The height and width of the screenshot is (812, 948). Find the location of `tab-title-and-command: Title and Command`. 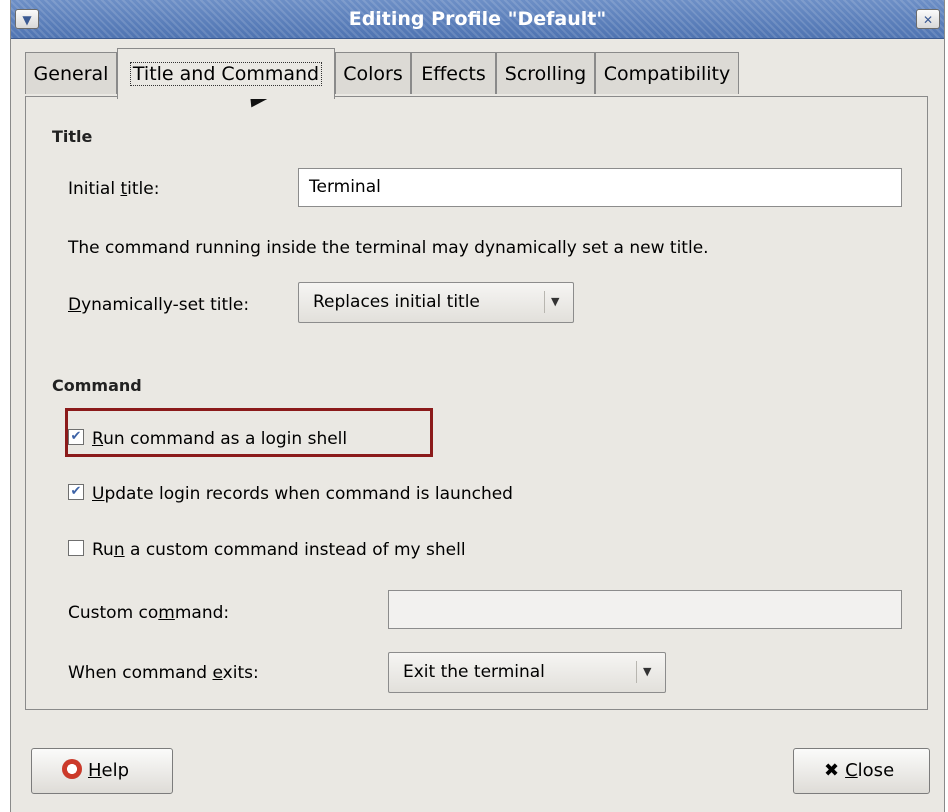

tab-title-and-command: Title and Command is located at coordinates (226, 73).